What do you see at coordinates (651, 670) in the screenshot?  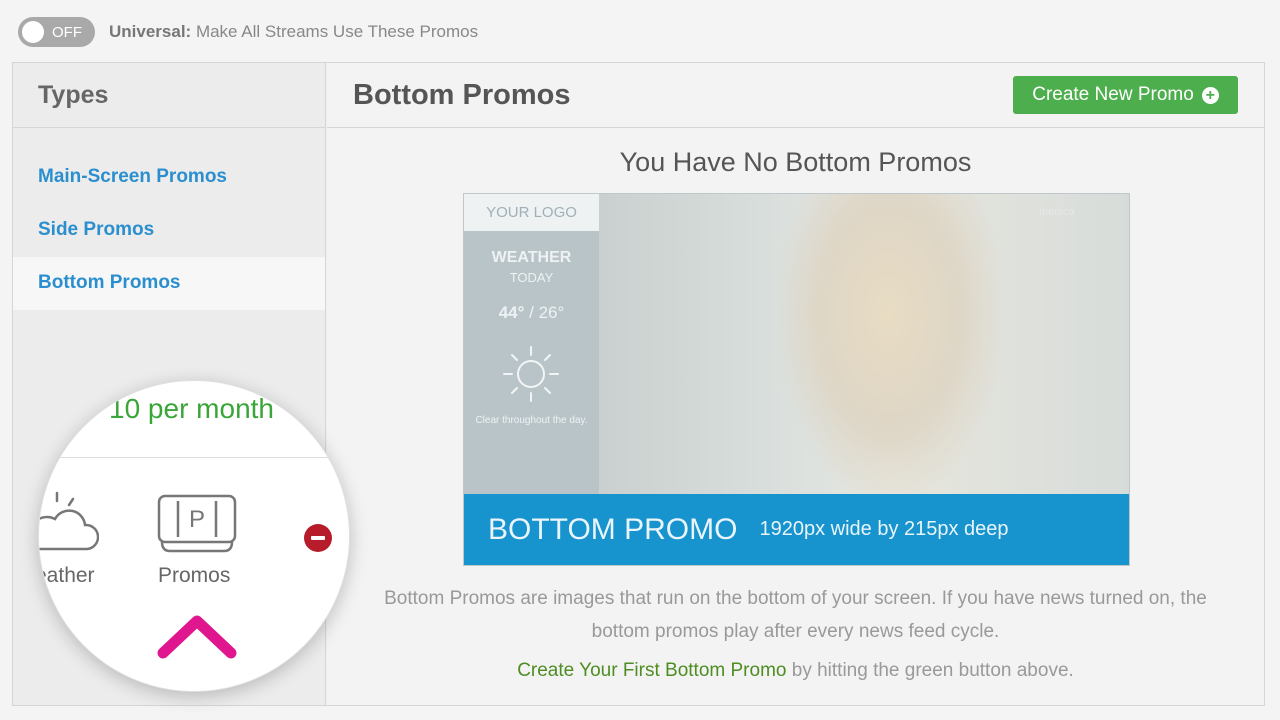 I see `create-first-promo-link: Create Your First Bottom Promo` at bounding box center [651, 670].